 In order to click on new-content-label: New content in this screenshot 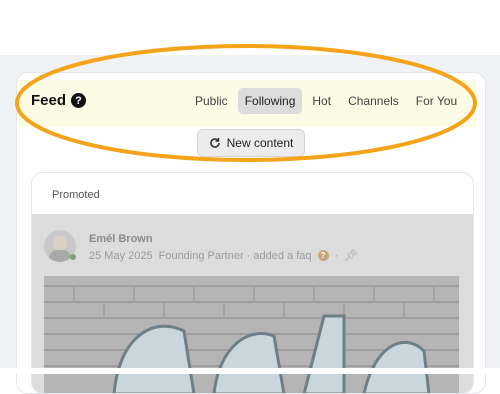, I will do `click(260, 143)`.